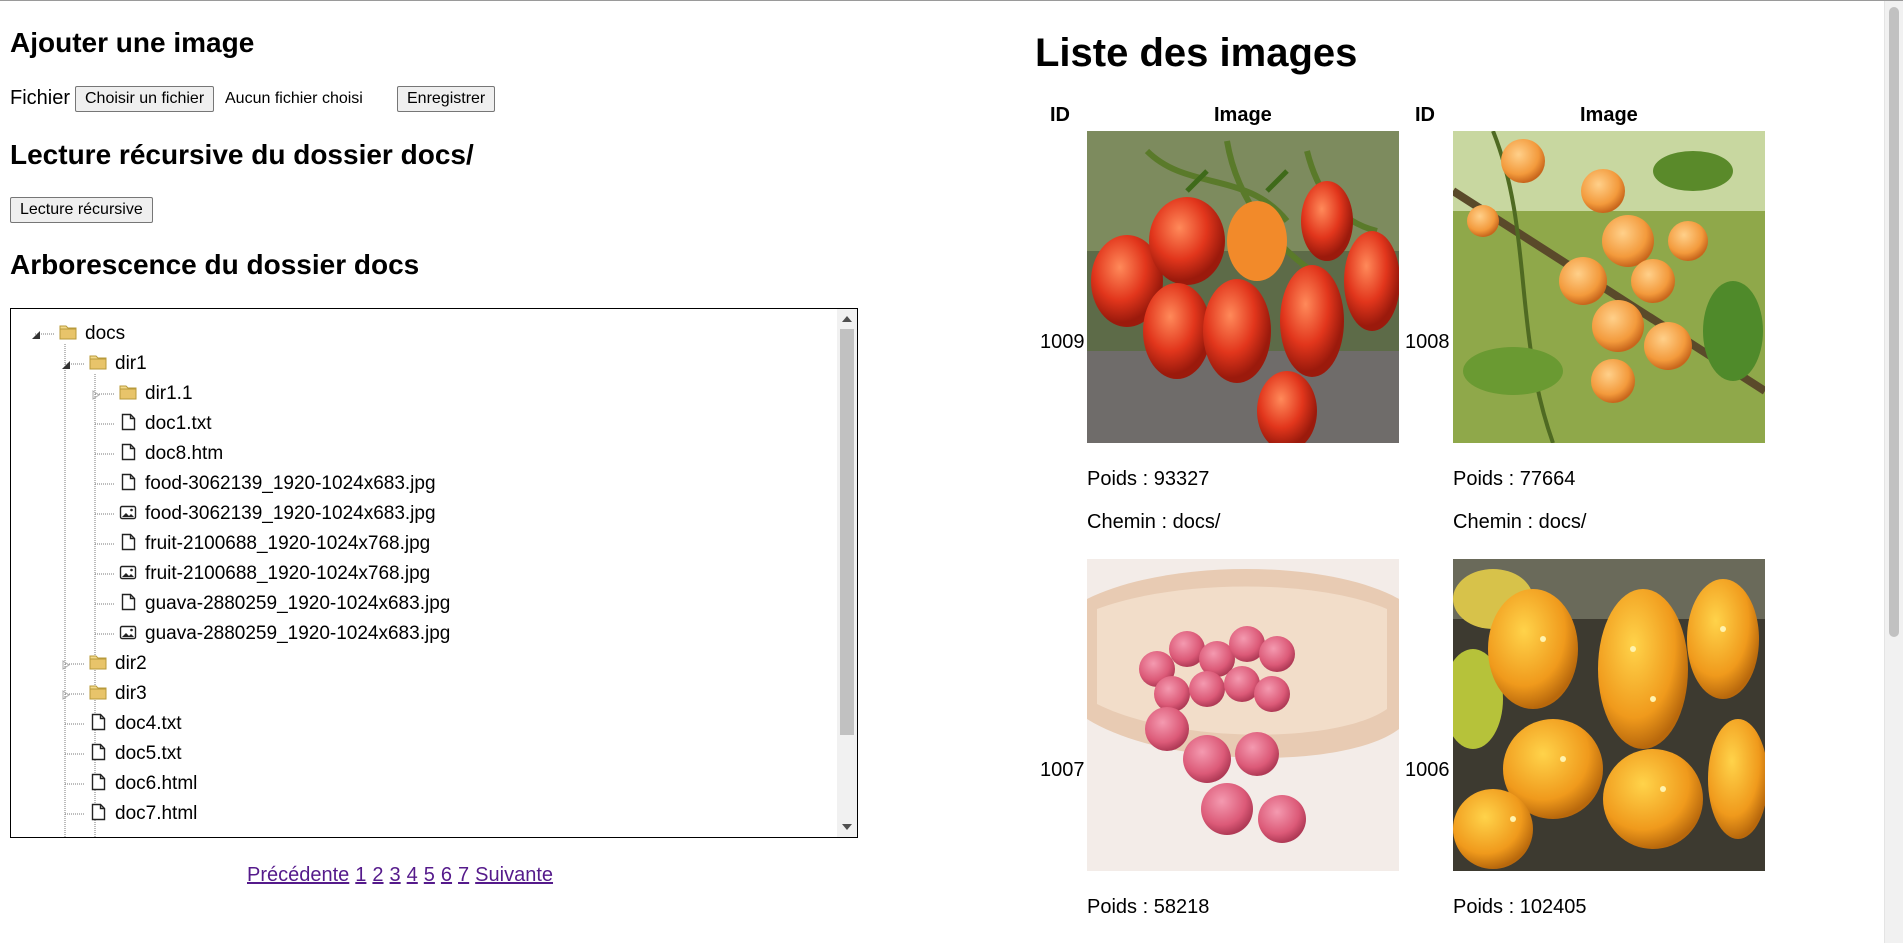  What do you see at coordinates (395, 875) in the screenshot?
I see `pagination-page-link: 3` at bounding box center [395, 875].